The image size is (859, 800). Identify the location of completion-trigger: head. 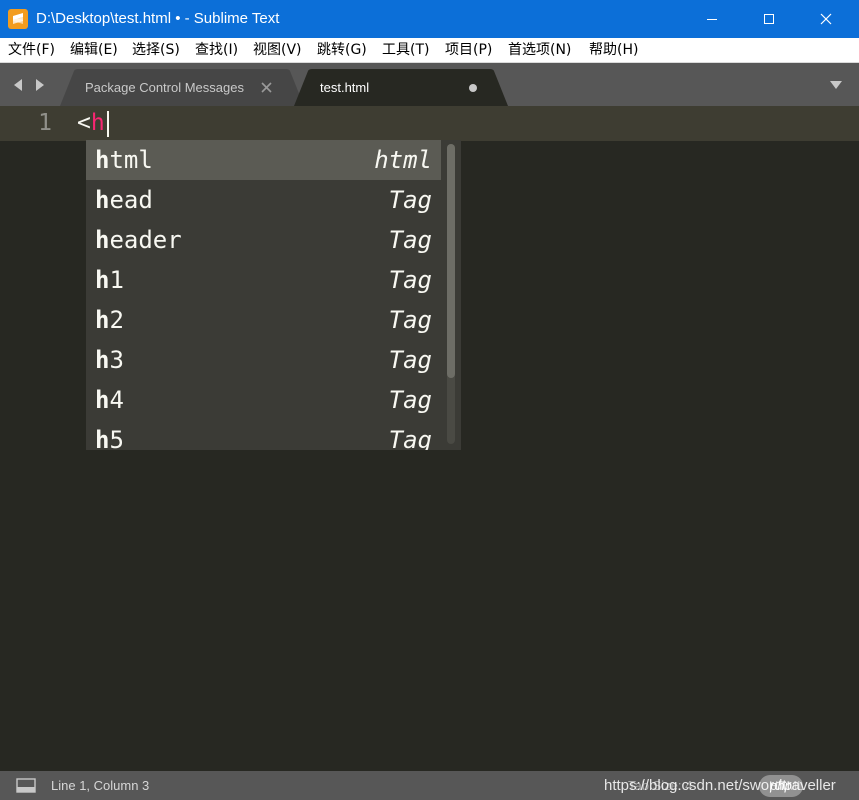
(124, 200).